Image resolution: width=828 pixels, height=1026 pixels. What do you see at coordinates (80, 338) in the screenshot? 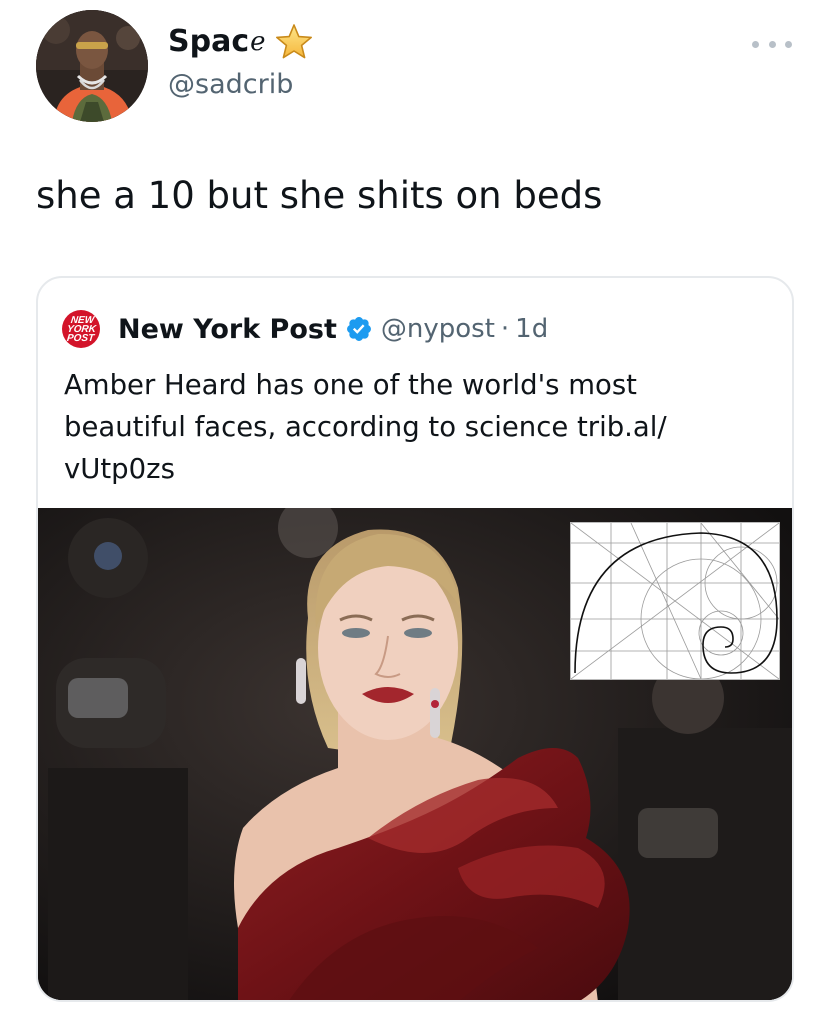
I see `logo-word: POST` at bounding box center [80, 338].